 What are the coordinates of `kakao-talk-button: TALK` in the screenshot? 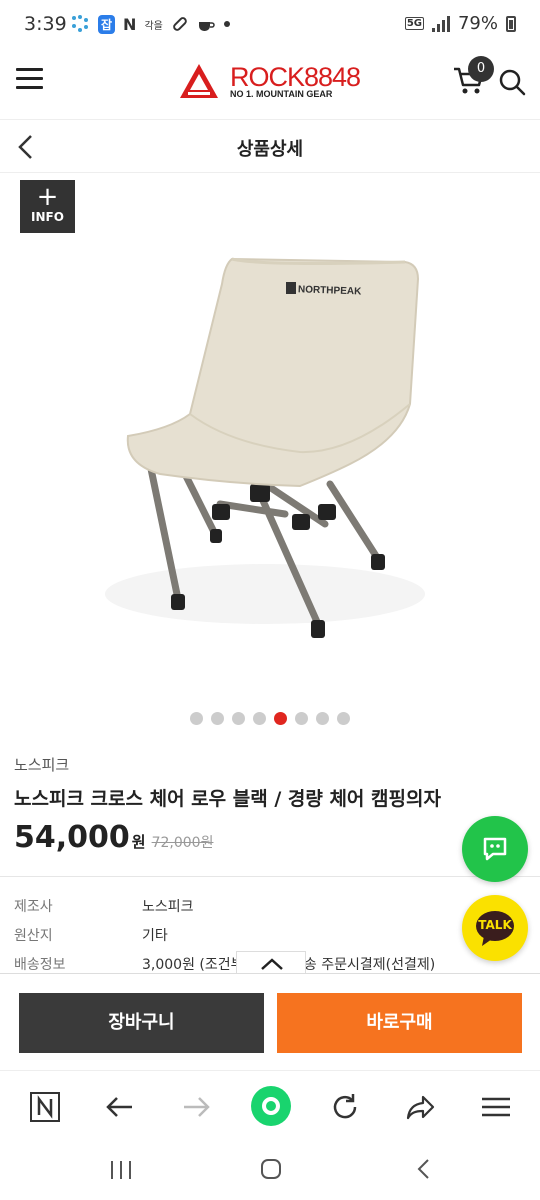 It's located at (495, 928).